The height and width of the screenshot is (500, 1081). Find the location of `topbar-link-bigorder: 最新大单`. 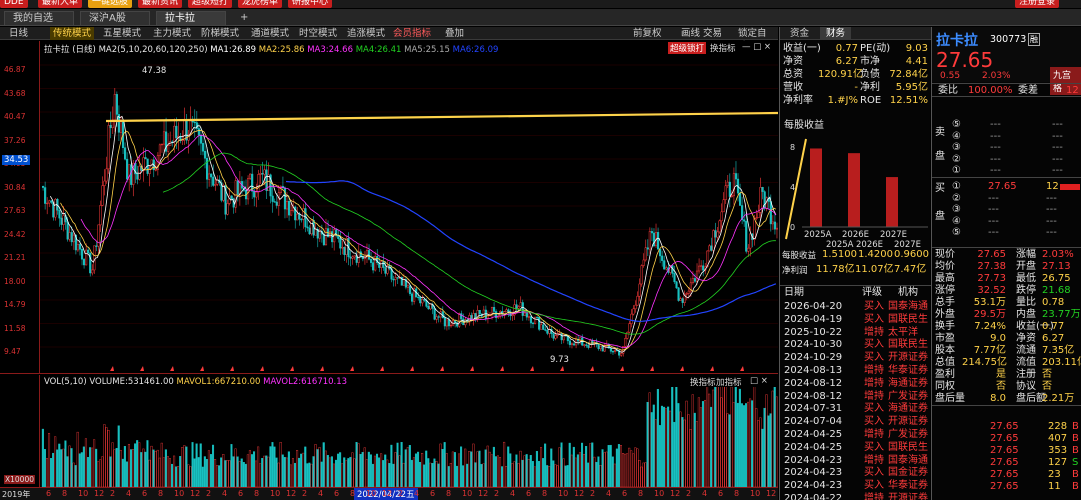

topbar-link-bigorder: 最新大单 is located at coordinates (60, 4).